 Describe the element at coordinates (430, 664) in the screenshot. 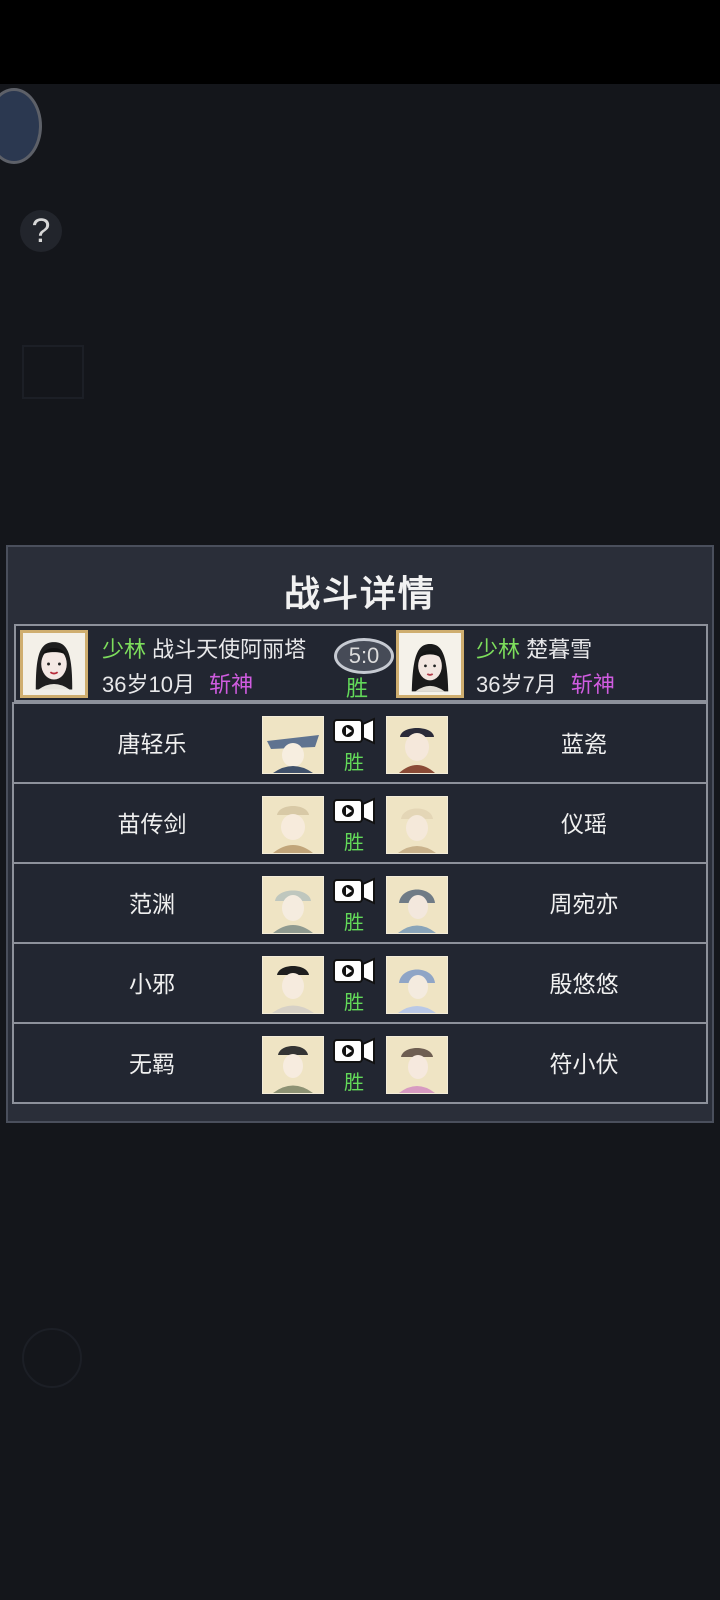

I see `right-player-avatar` at that location.